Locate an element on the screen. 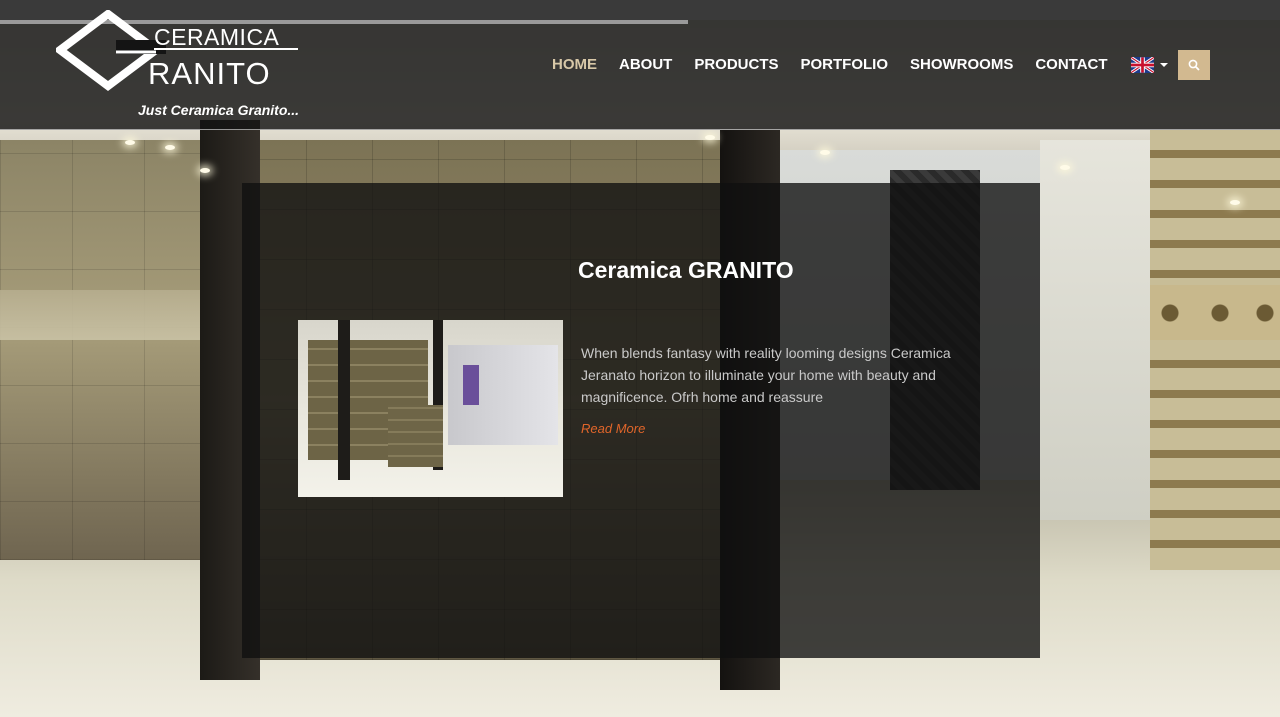 This screenshot has height=717, width=1280. logo-rule is located at coordinates (226, 49).